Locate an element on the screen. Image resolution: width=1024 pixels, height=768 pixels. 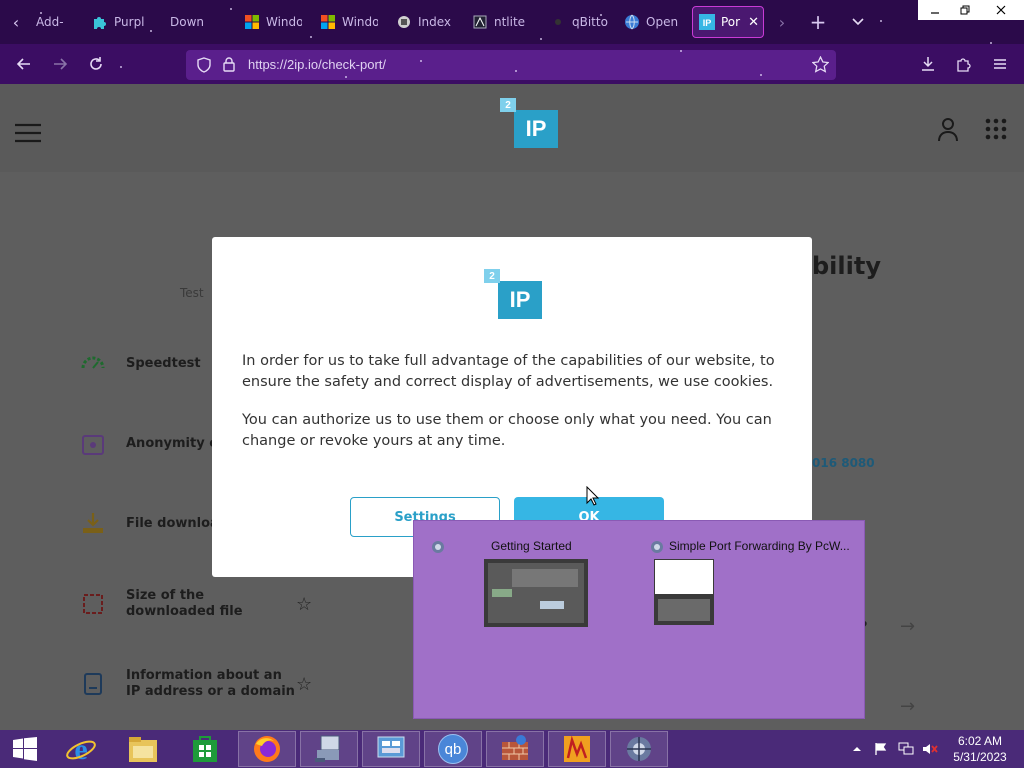
back-button is located at coordinates (24, 64).